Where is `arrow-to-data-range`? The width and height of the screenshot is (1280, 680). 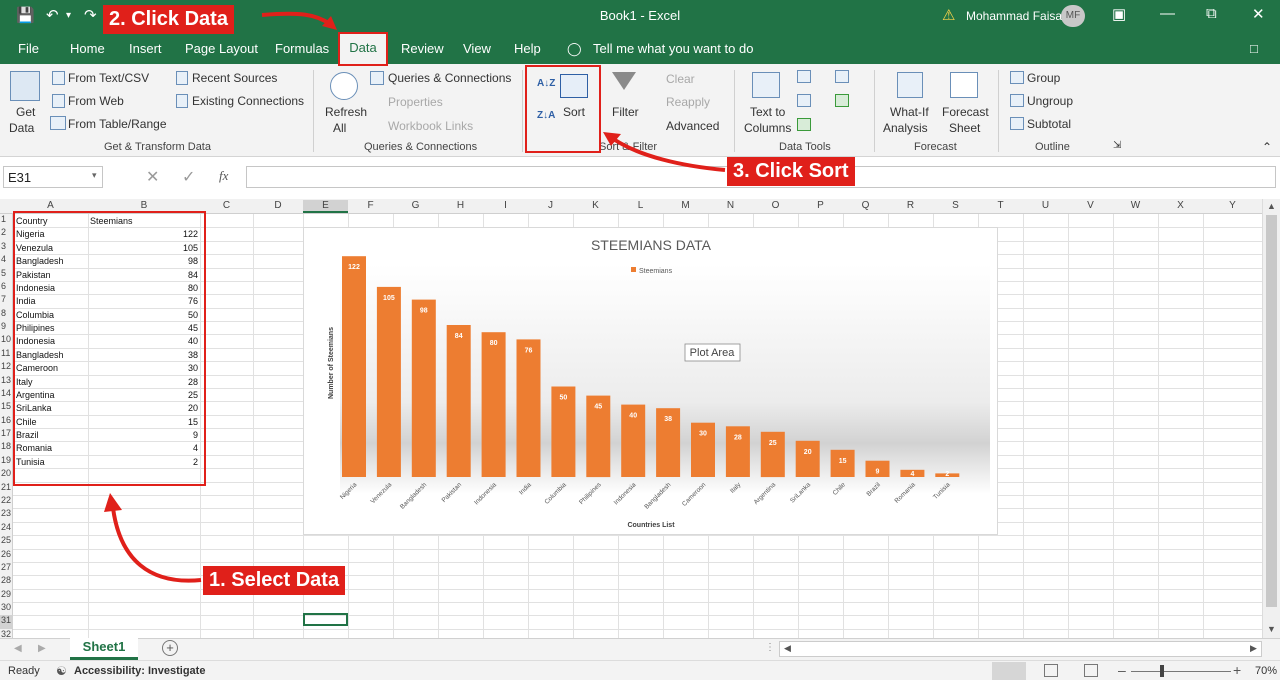
arrow-to-data-range is located at coordinates (156, 545).